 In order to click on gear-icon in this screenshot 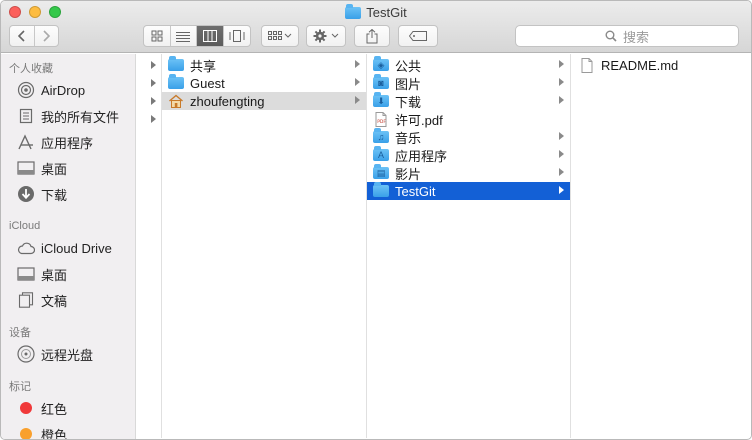, I will do `click(326, 36)`.